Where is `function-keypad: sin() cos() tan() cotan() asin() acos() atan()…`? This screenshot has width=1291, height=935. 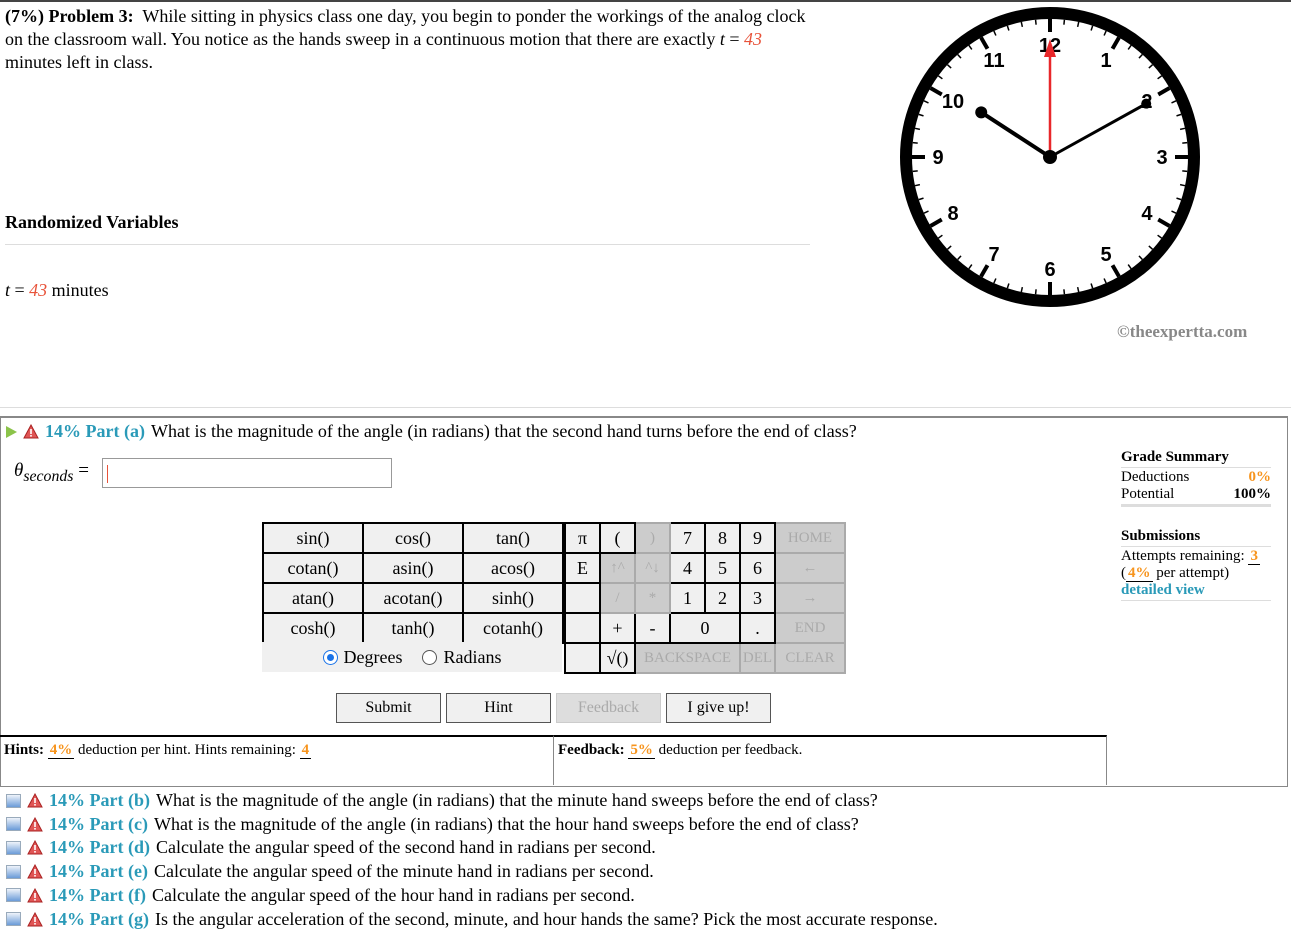
function-keypad: sin() cos() tan() cotan() asin() acos() atan()… is located at coordinates (413, 583).